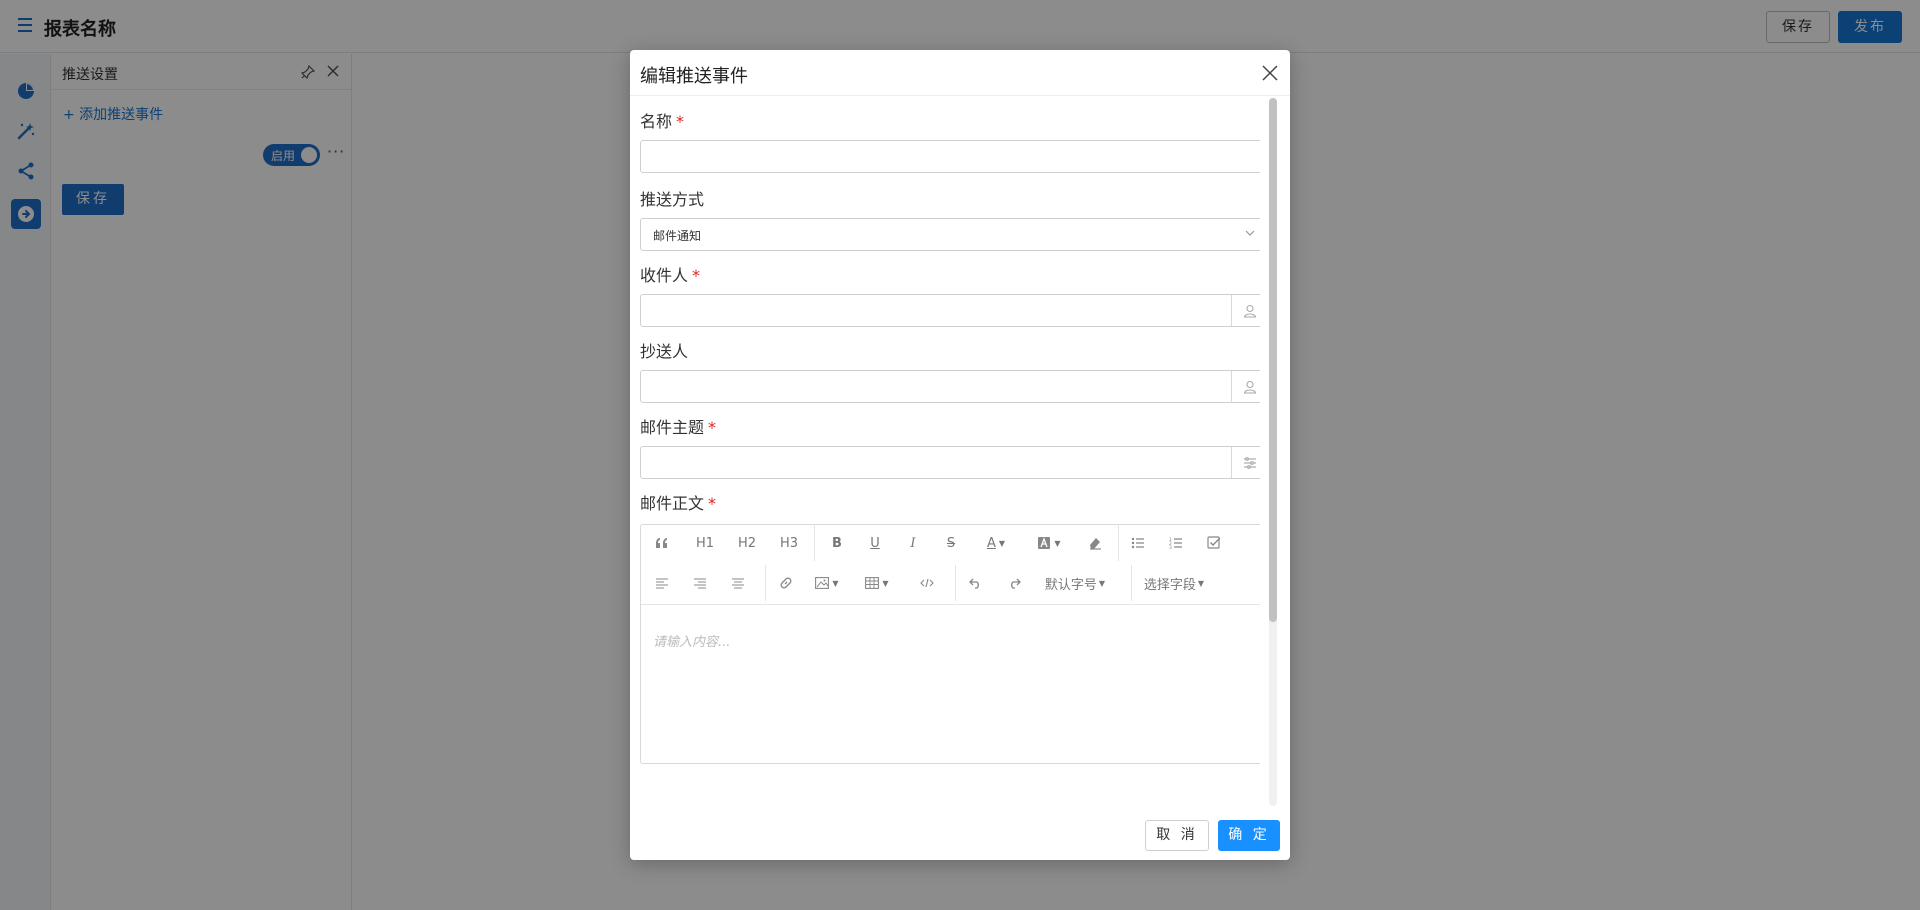  I want to click on align-right-icon, so click(700, 583).